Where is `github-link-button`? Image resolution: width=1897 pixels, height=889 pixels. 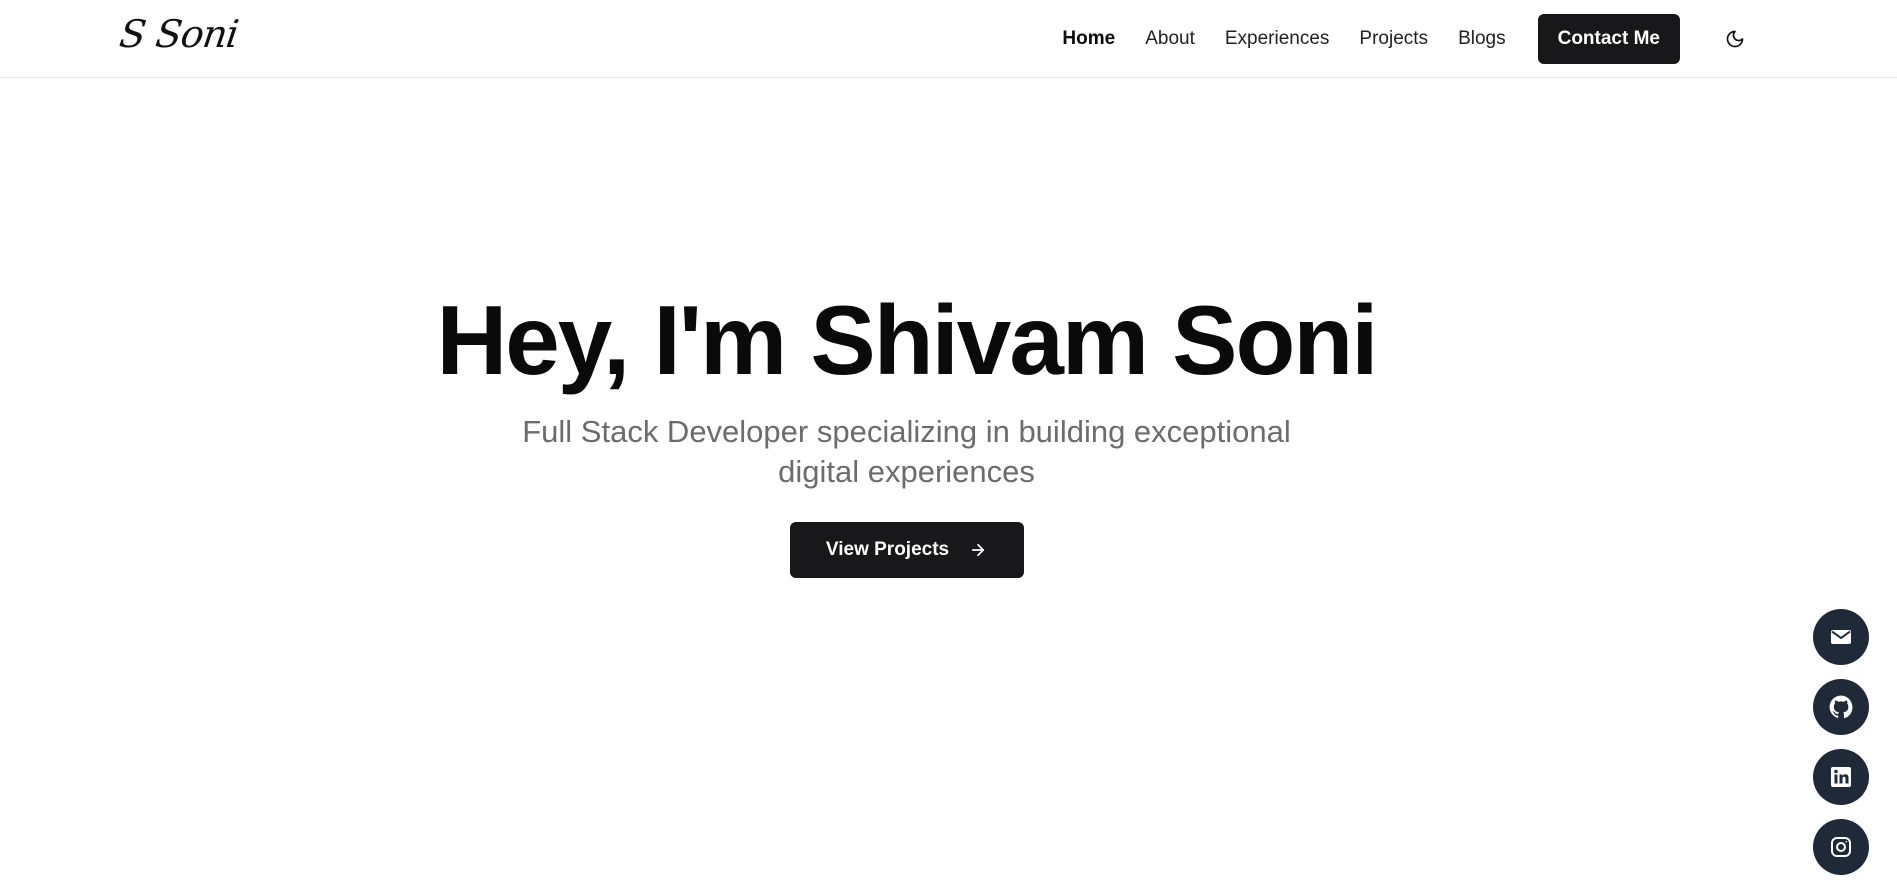 github-link-button is located at coordinates (1841, 707).